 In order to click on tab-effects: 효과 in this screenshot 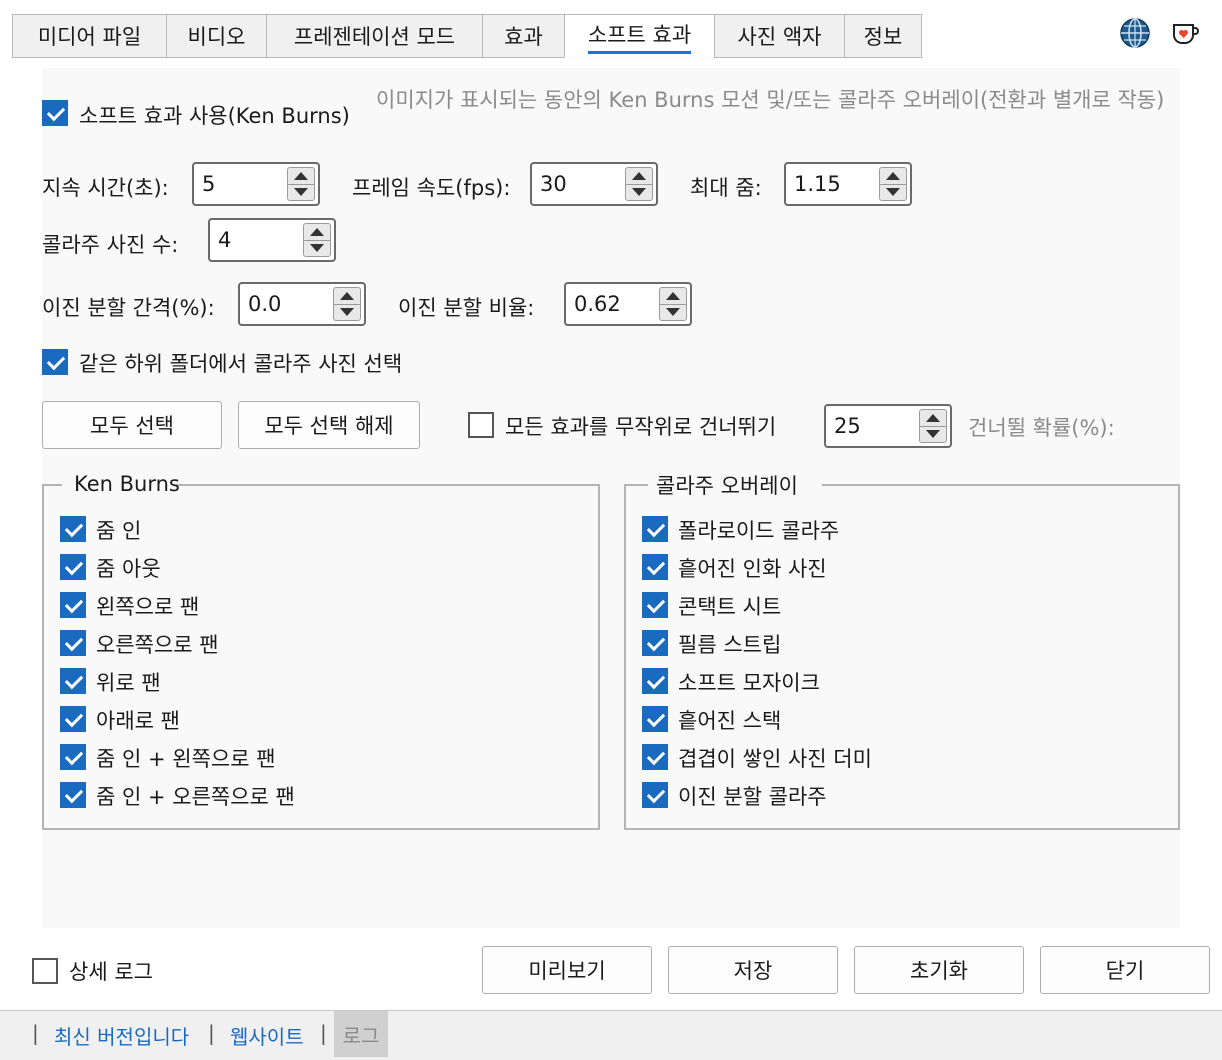, I will do `click(523, 36)`.